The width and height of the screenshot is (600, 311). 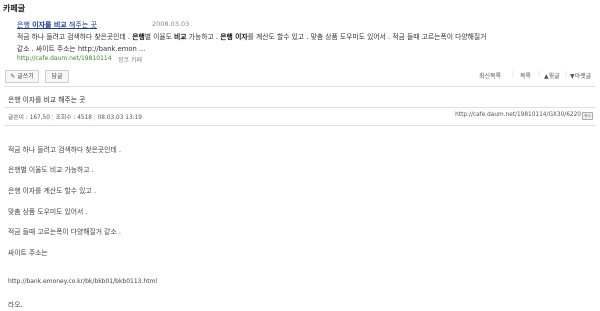 What do you see at coordinates (552, 75) in the screenshot?
I see `prev-post-link: ▲윗글` at bounding box center [552, 75].